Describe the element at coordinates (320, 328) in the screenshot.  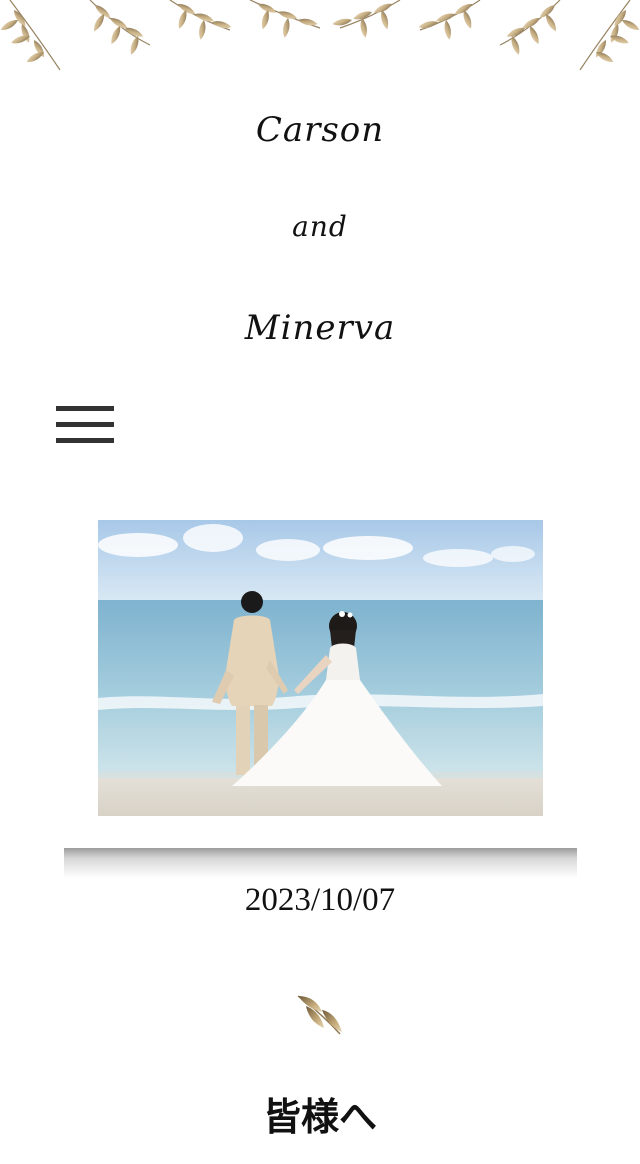
I see `bride-name: Minerva` at that location.